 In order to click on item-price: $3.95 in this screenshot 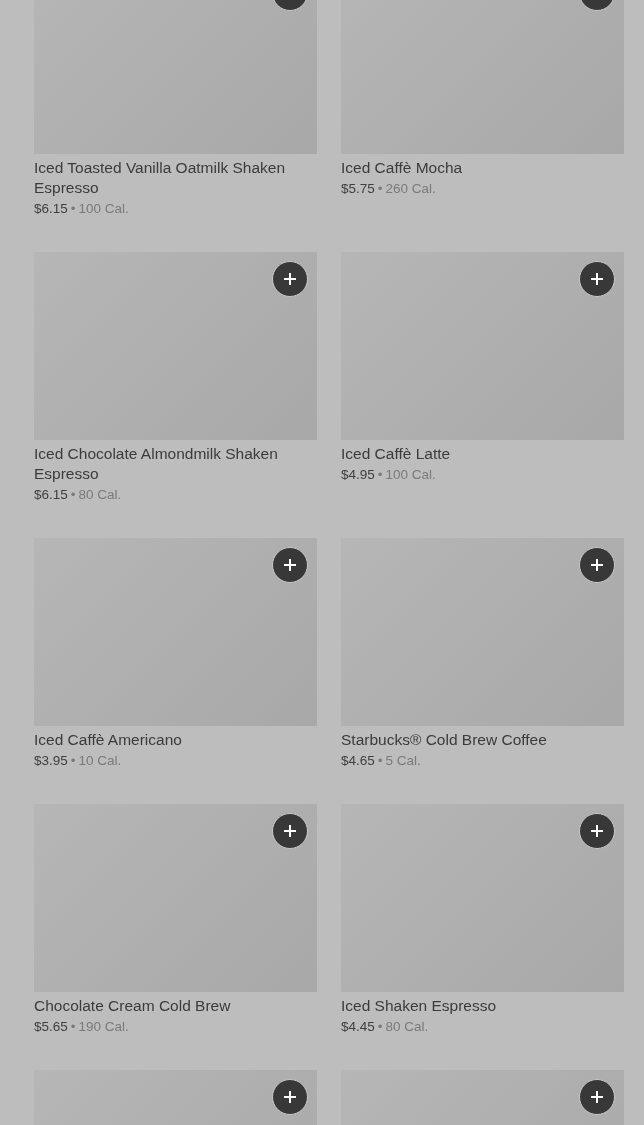, I will do `click(51, 760)`.